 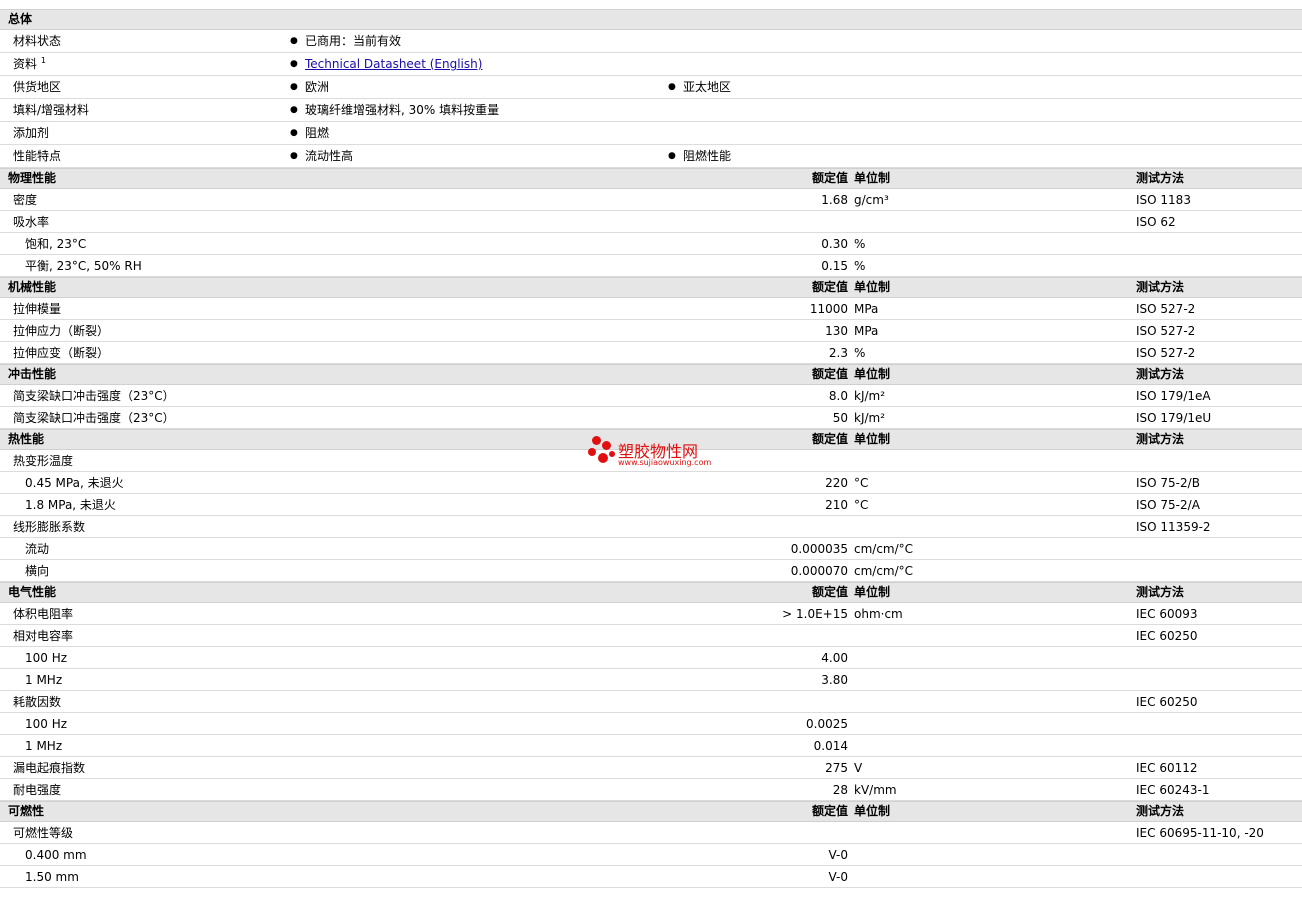 What do you see at coordinates (32, 374) in the screenshot?
I see `section-title: 冲击性能` at bounding box center [32, 374].